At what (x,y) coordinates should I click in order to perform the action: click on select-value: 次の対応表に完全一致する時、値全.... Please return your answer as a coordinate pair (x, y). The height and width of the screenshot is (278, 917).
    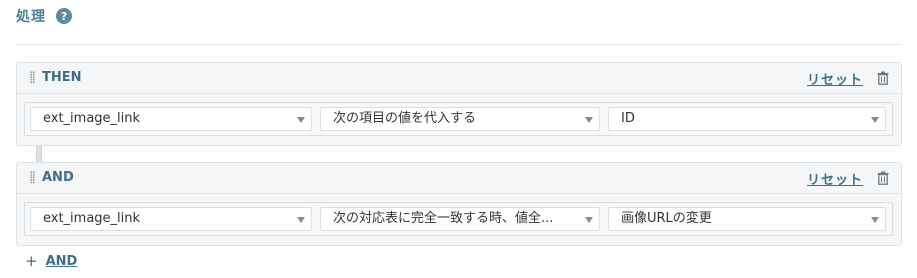
    Looking at the image, I should click on (443, 218).